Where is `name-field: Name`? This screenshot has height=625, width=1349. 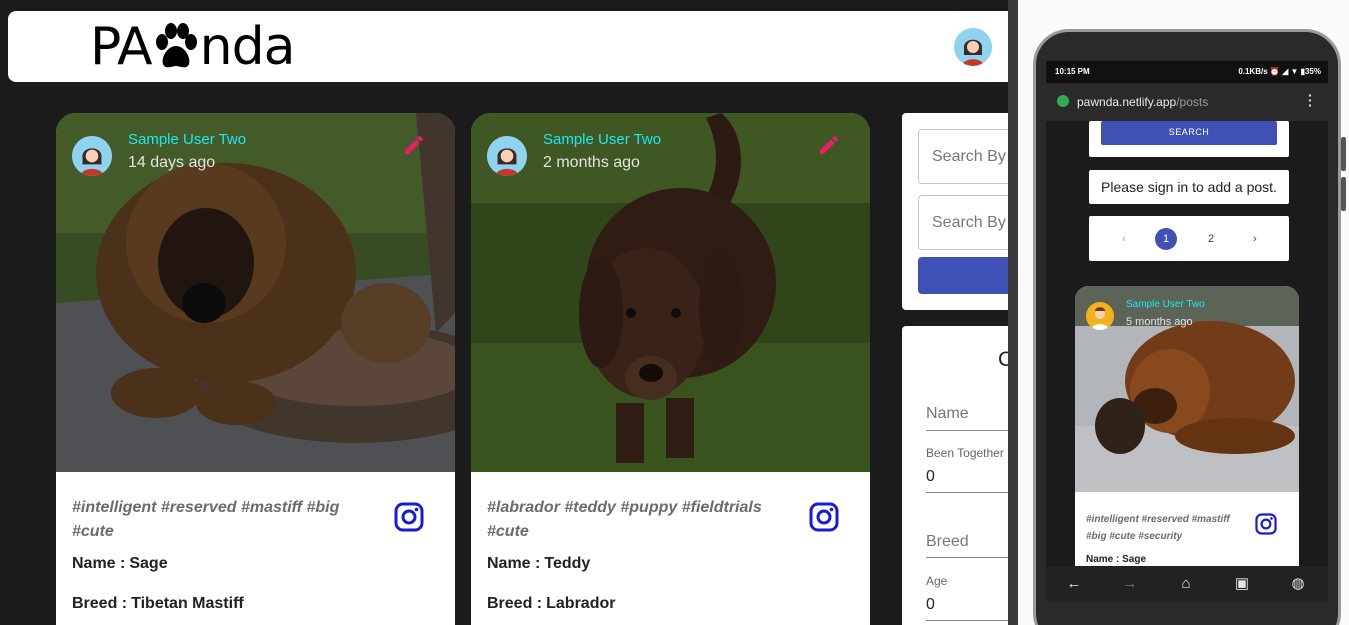 name-field: Name is located at coordinates (947, 414).